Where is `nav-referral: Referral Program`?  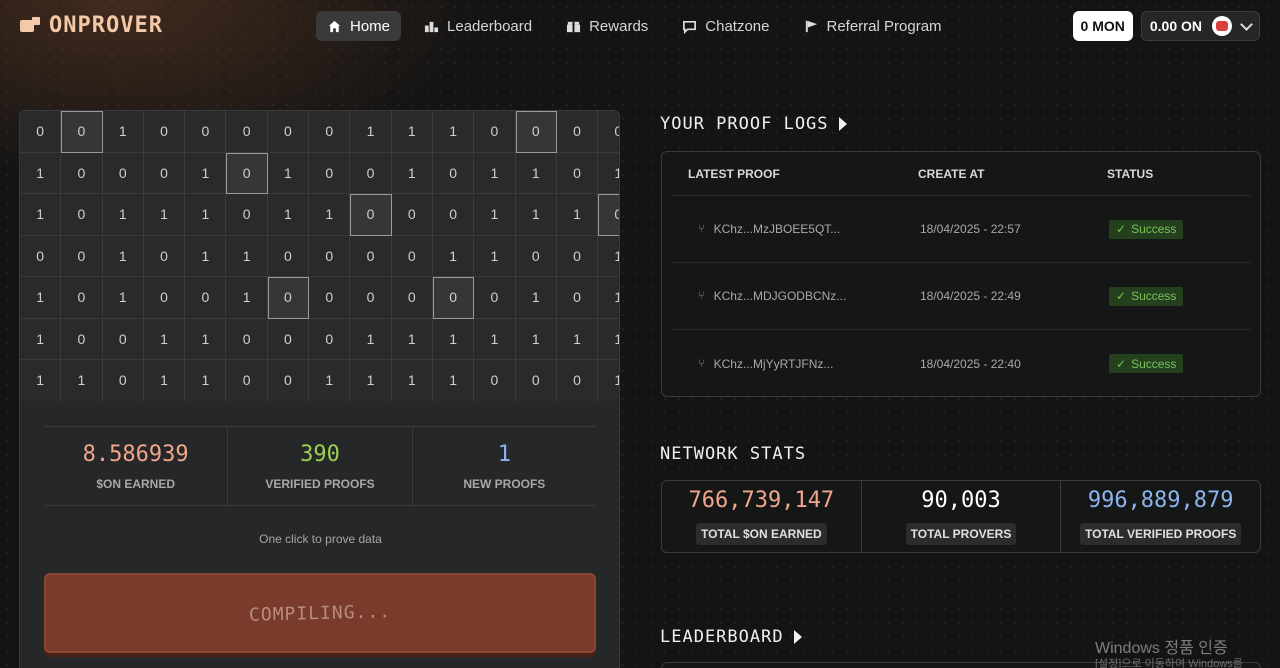 nav-referral: Referral Program is located at coordinates (873, 26).